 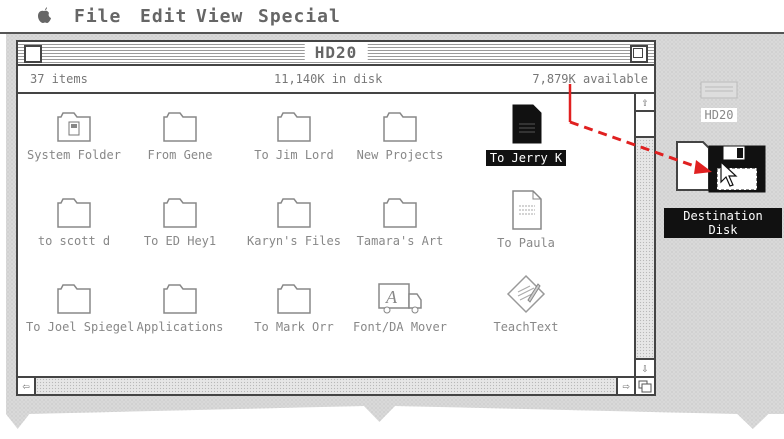 What do you see at coordinates (645, 103) in the screenshot?
I see `scroll-up-arrow-icon: ⇧` at bounding box center [645, 103].